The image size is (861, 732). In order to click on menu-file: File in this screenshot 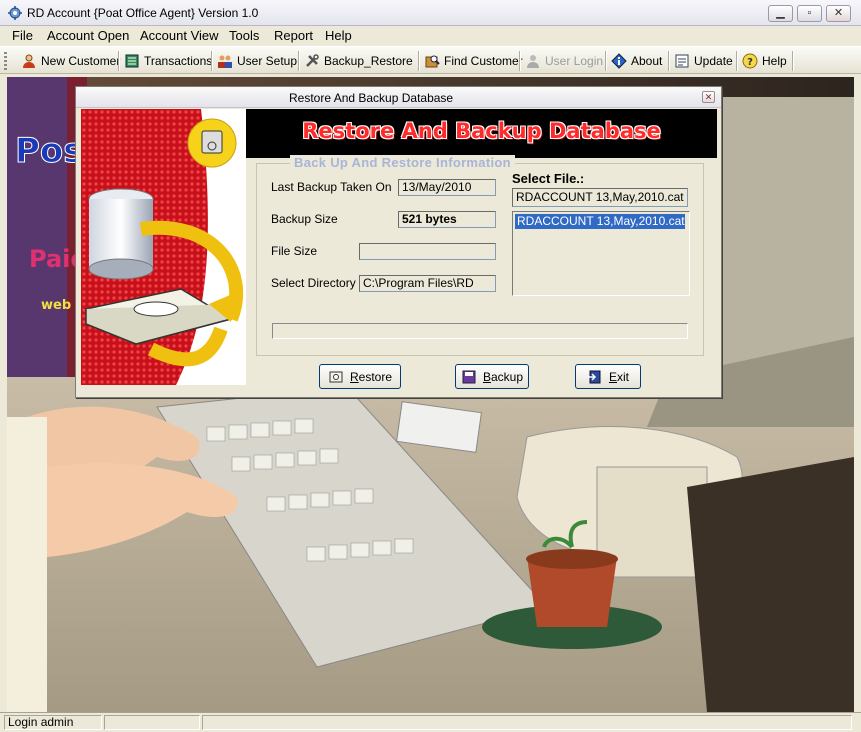, I will do `click(22, 35)`.